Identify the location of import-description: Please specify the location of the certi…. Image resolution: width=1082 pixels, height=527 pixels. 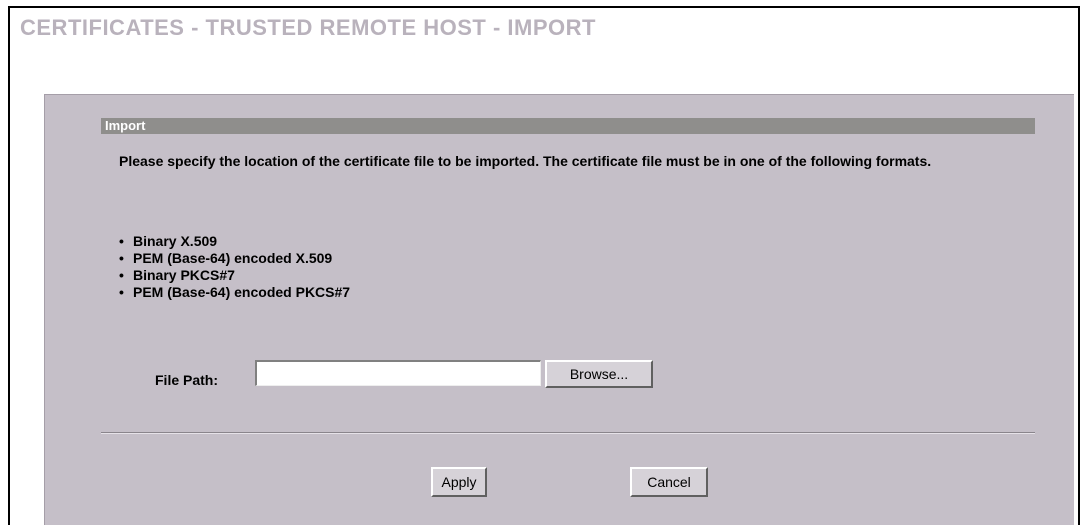
(525, 161).